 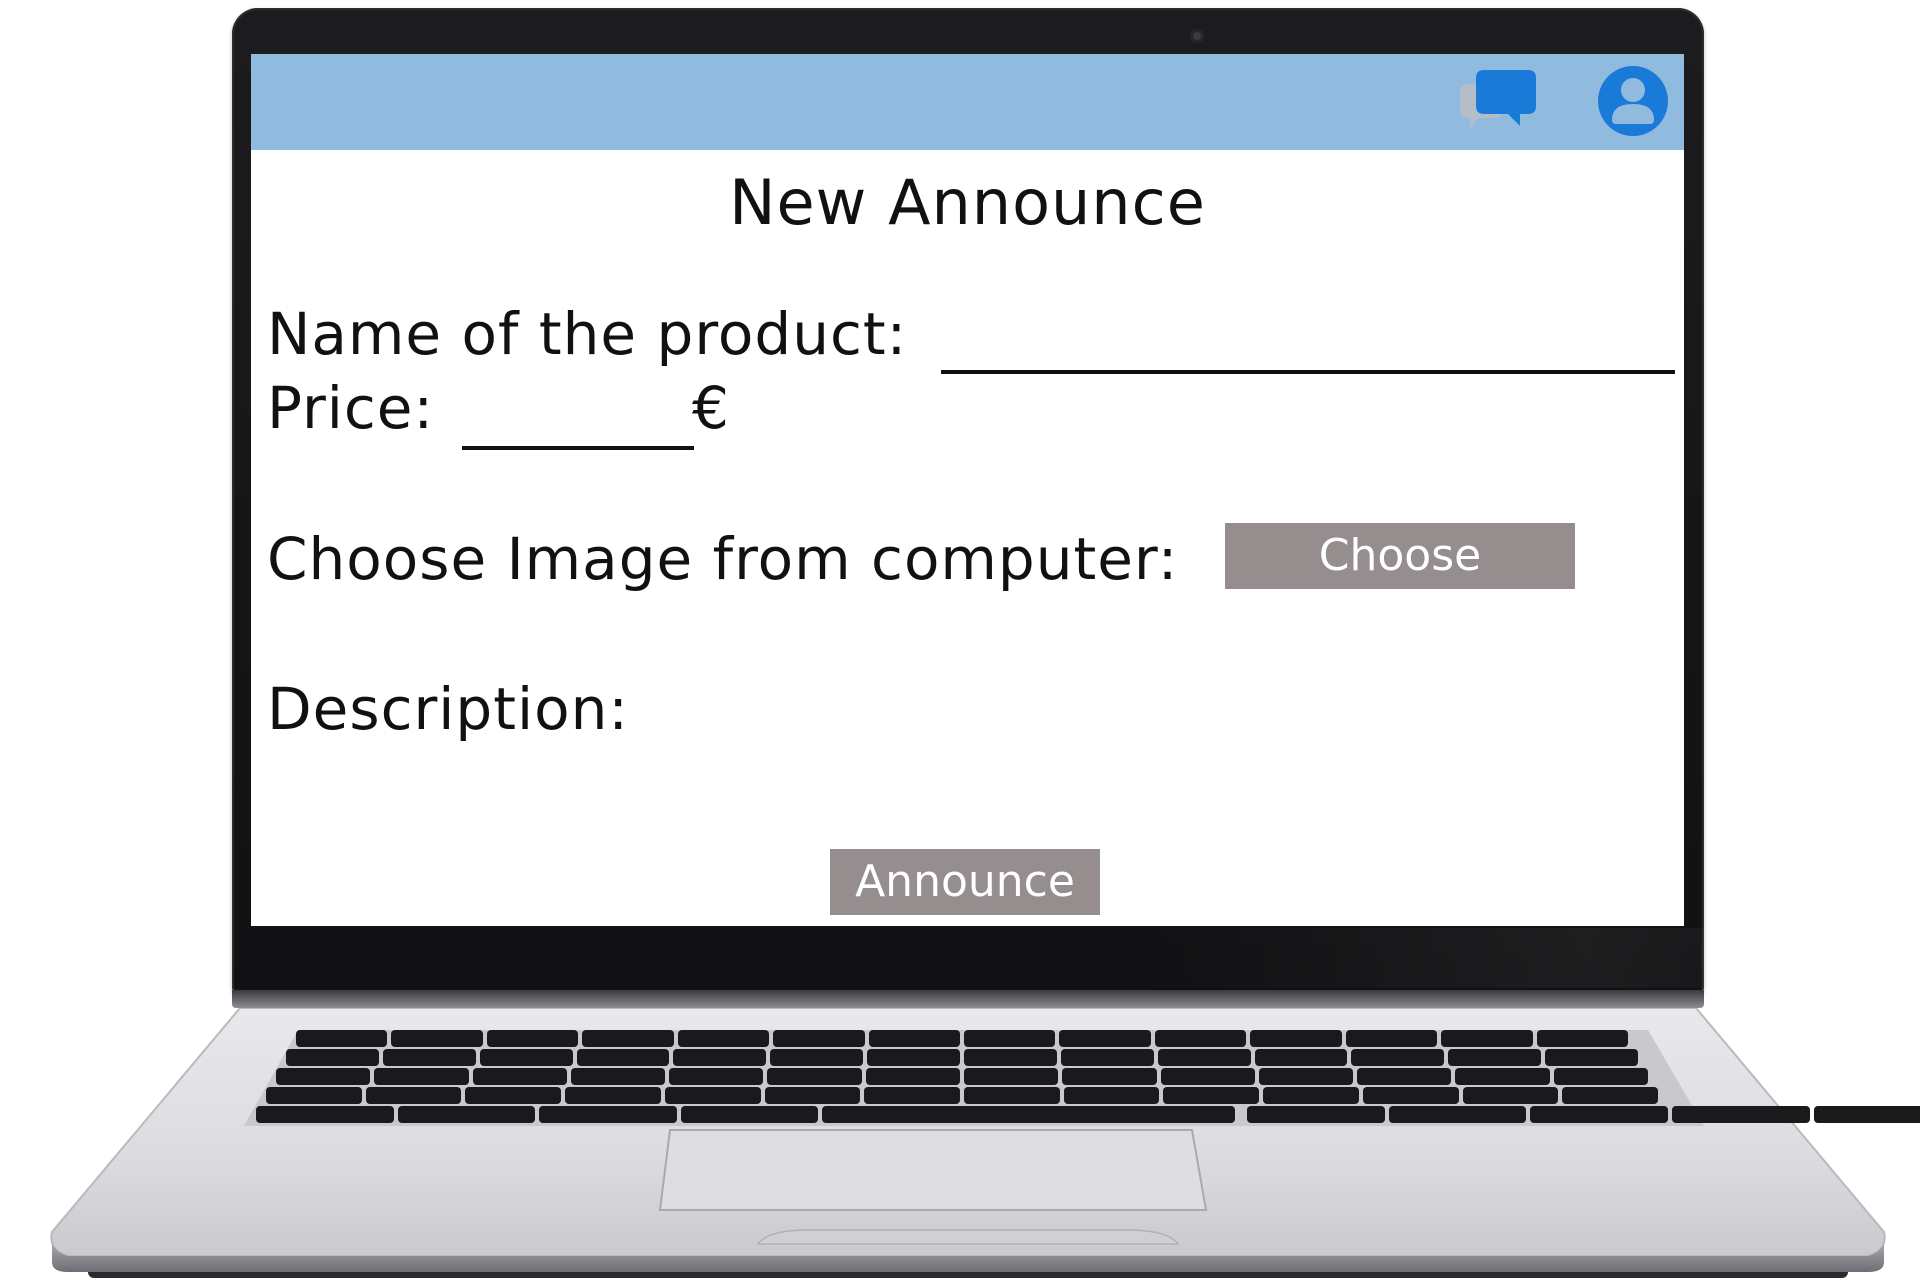 I want to click on product-name-input, so click(x=1308, y=351).